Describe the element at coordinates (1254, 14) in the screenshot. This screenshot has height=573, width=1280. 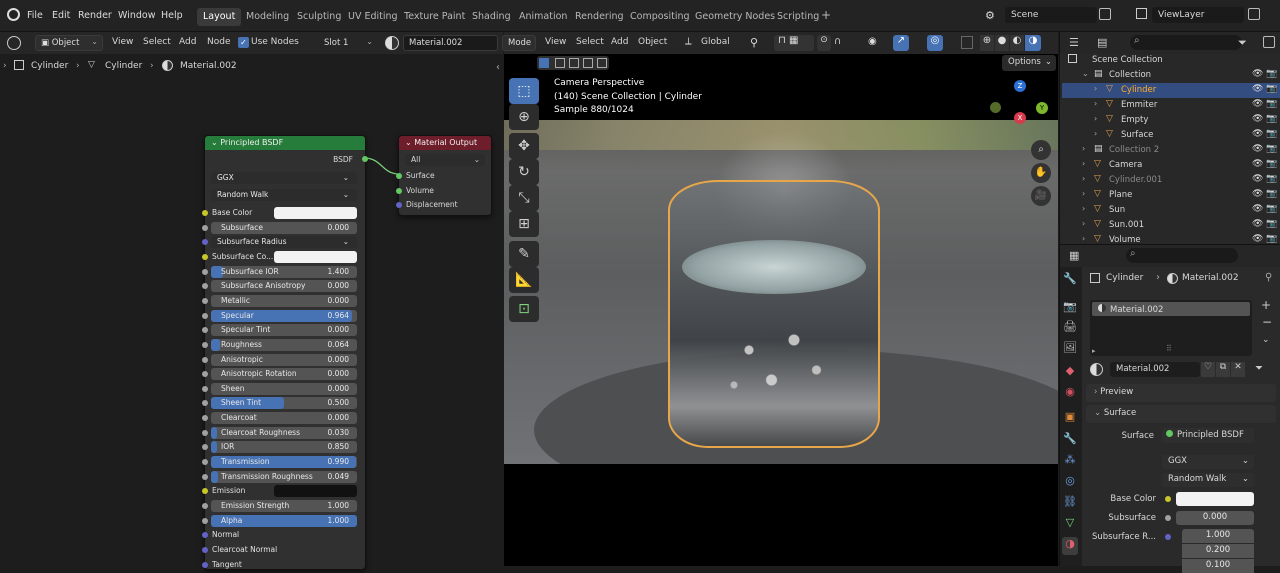
I see `new-view-layer-icon` at that location.